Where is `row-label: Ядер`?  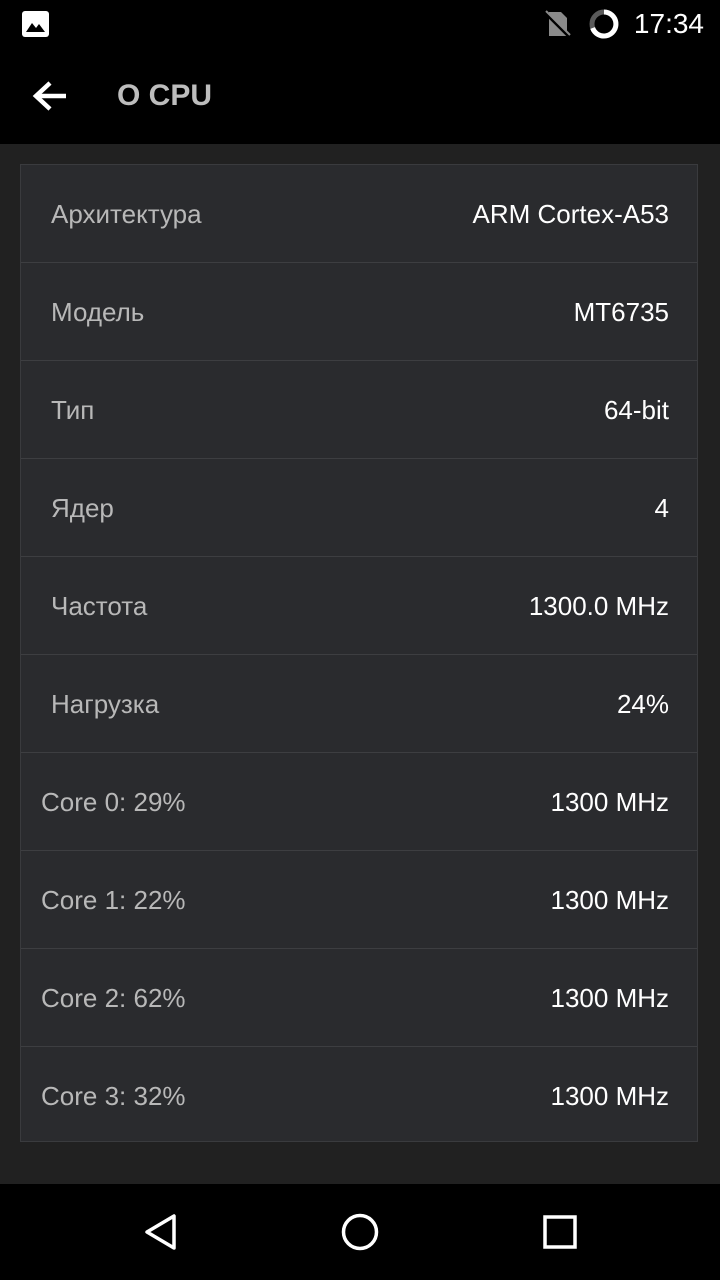 row-label: Ядер is located at coordinates (82, 508).